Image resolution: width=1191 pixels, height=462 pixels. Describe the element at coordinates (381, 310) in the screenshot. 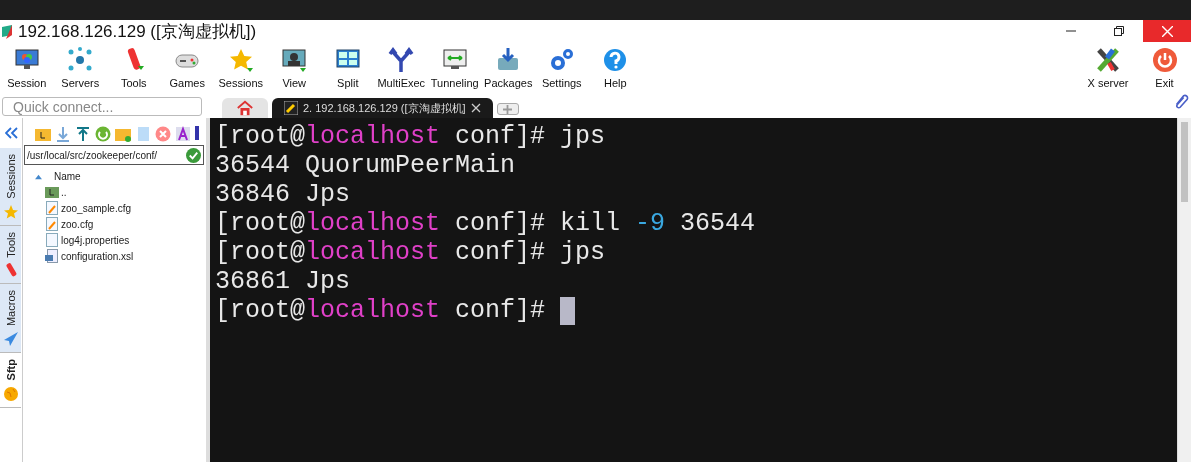

I see `terminal-line: [root@localhost conf]#` at that location.